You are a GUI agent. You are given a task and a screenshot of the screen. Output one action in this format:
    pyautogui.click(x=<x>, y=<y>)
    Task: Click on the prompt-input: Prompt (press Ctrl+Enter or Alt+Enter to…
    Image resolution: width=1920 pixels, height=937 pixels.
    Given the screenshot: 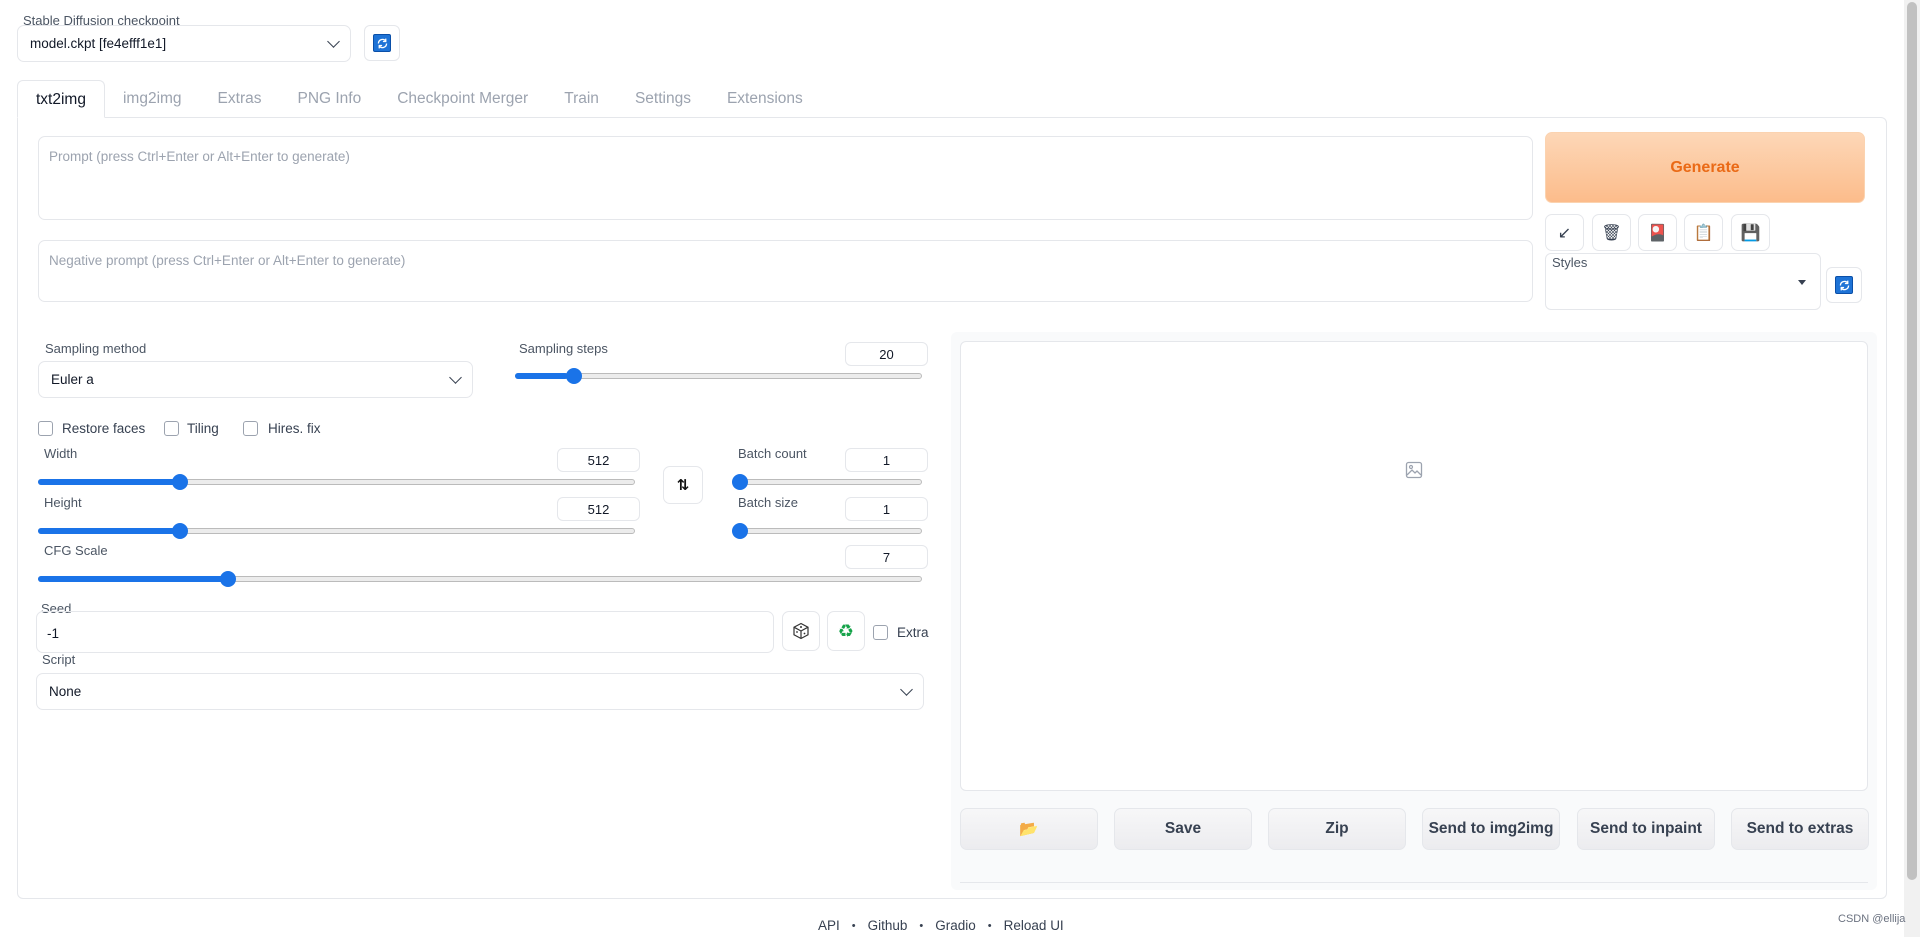 What is the action you would take?
    pyautogui.click(x=785, y=178)
    